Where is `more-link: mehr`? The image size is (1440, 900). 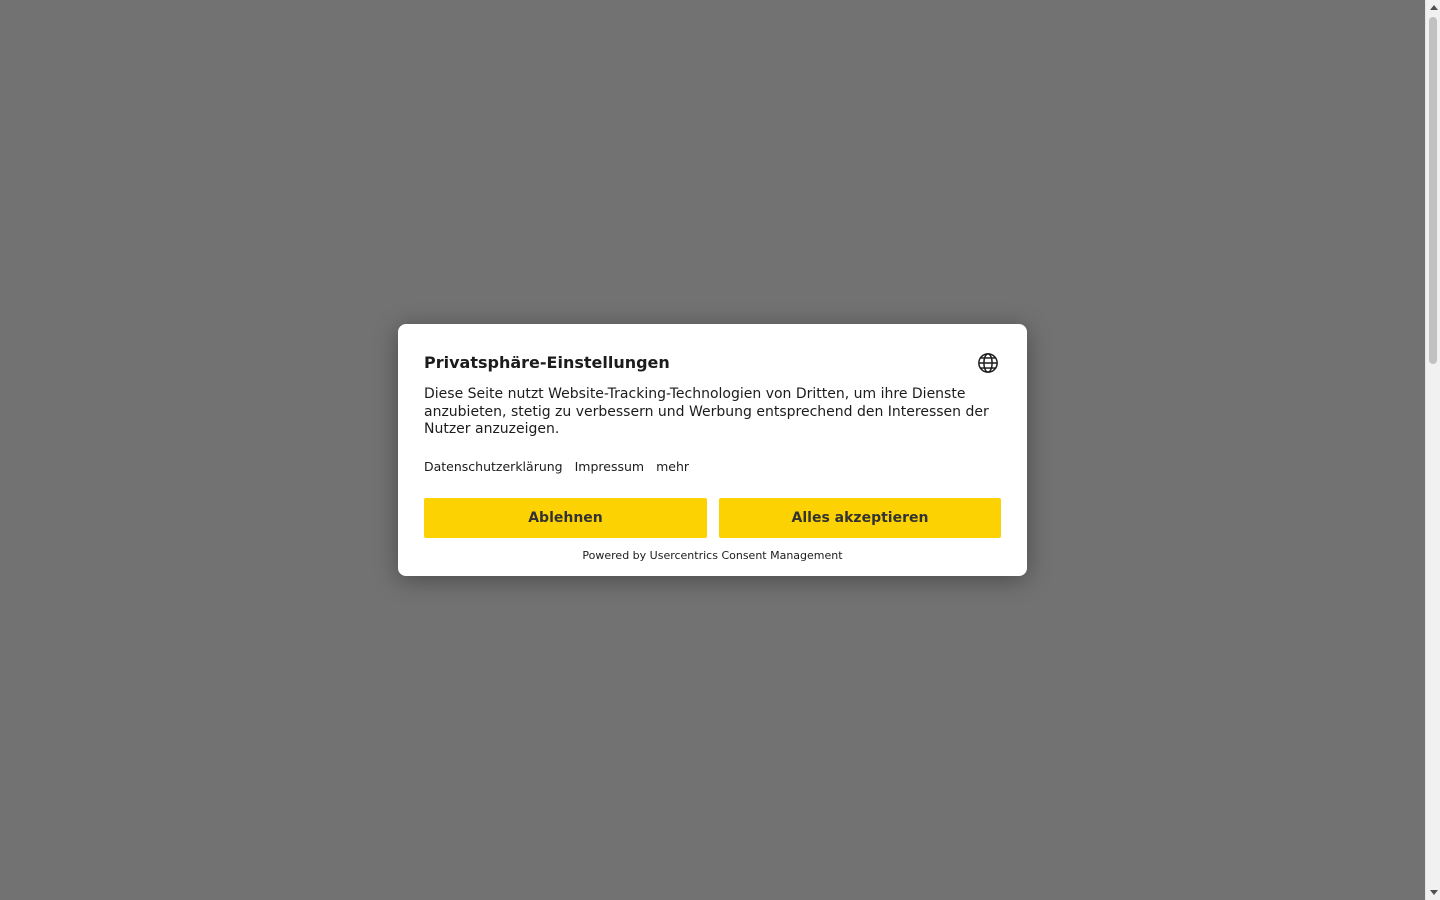
more-link: mehr is located at coordinates (672, 466).